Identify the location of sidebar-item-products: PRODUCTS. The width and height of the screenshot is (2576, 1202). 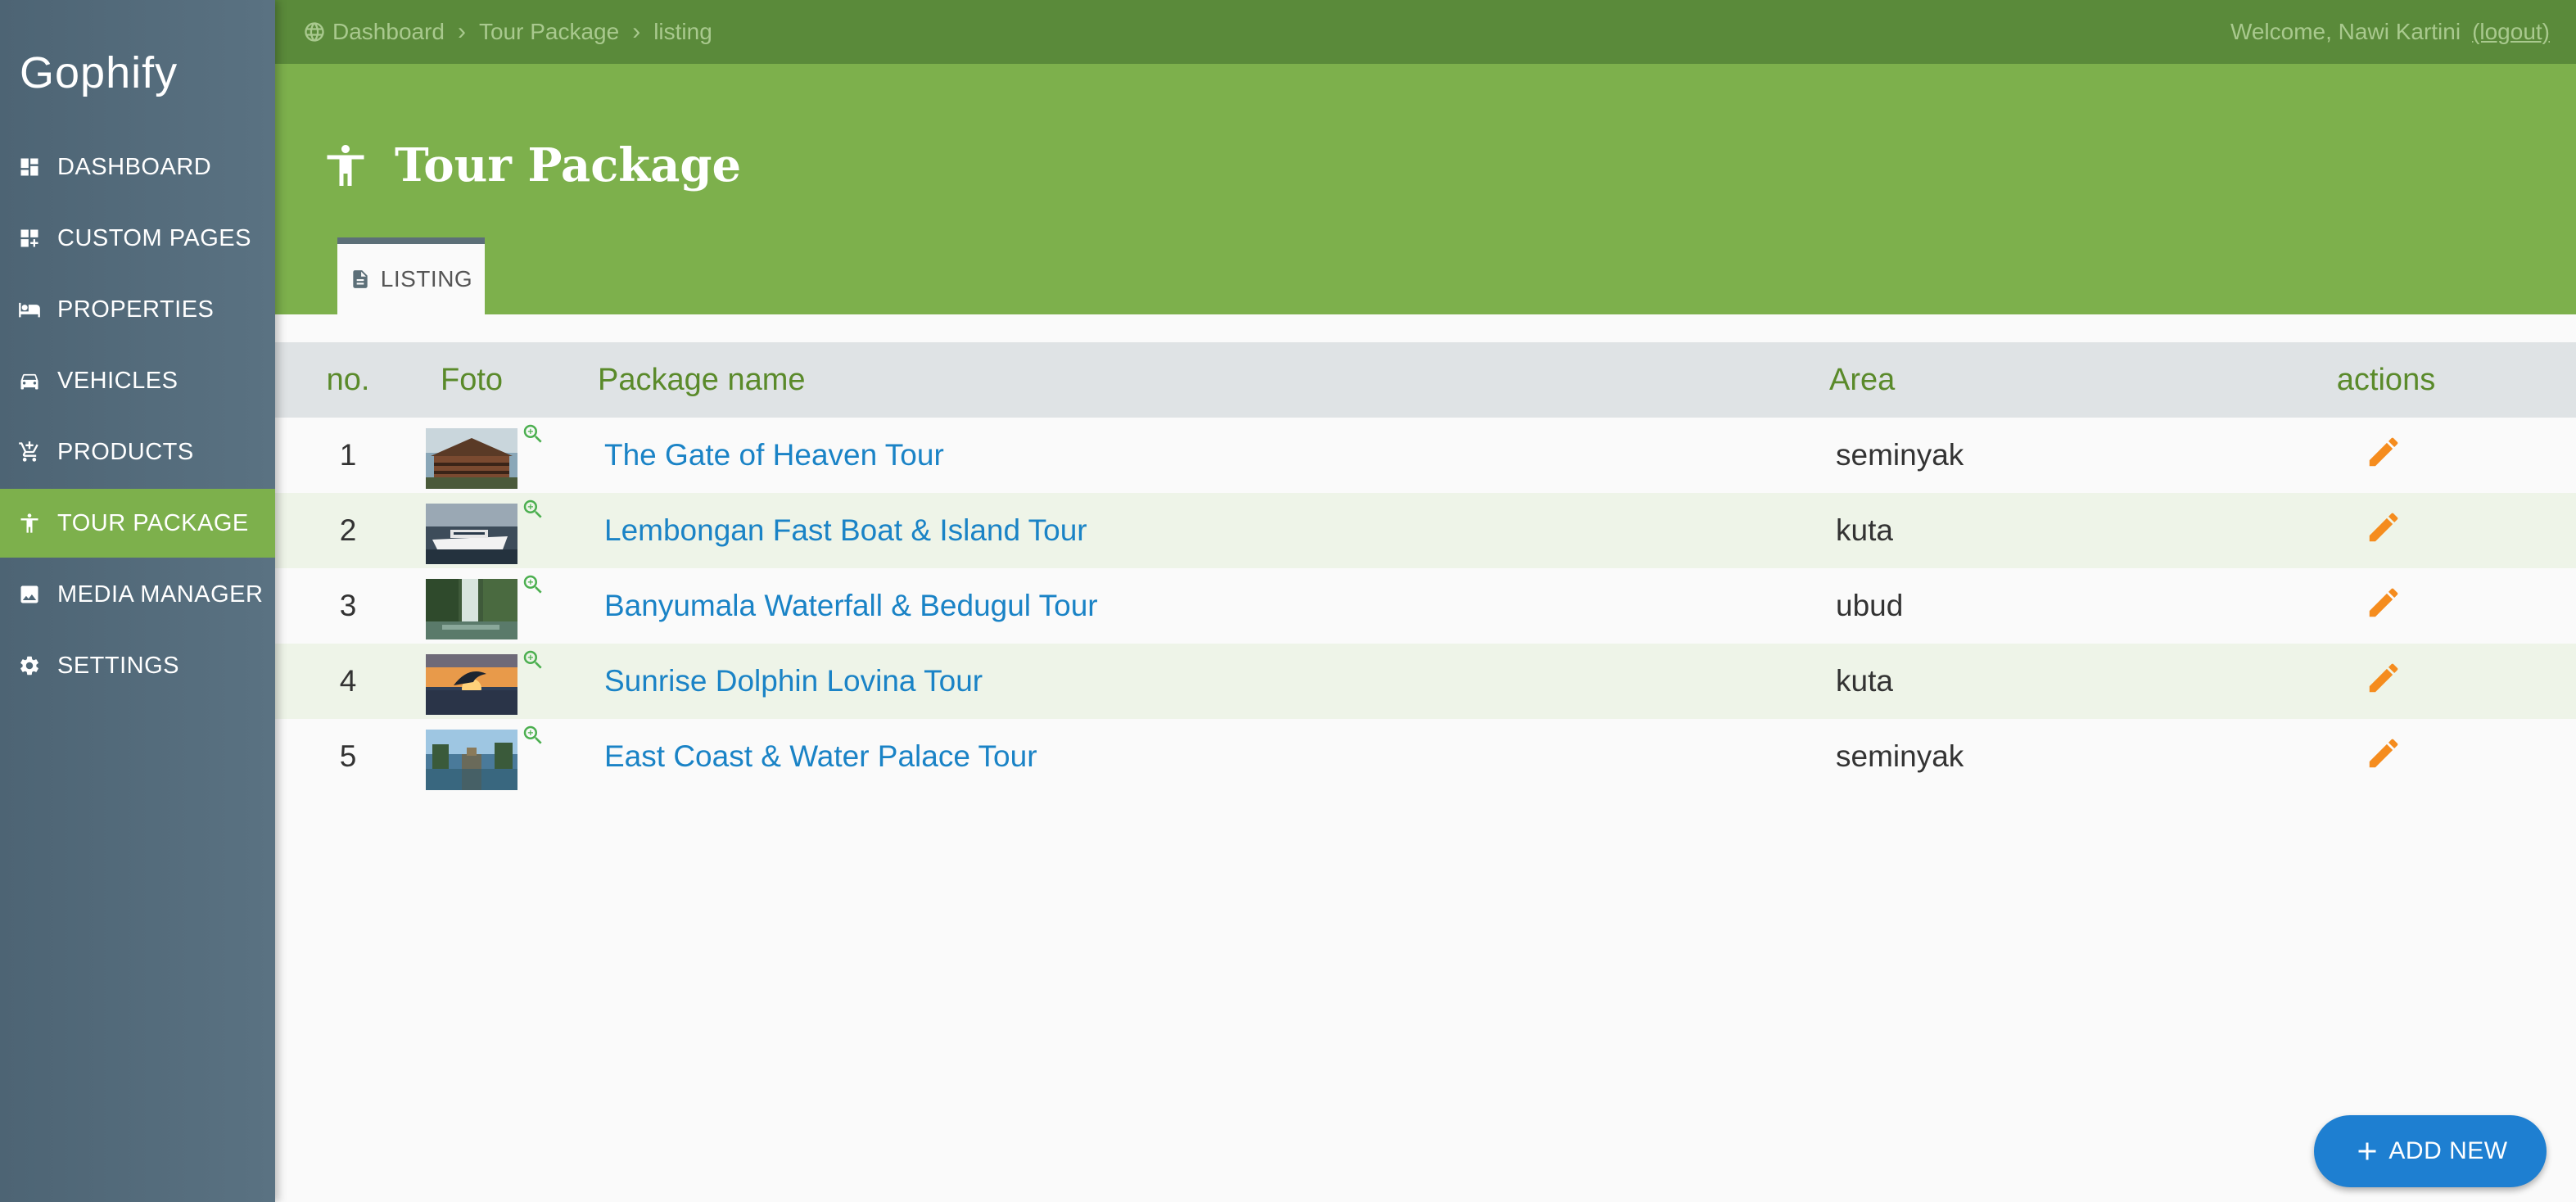
(137, 452).